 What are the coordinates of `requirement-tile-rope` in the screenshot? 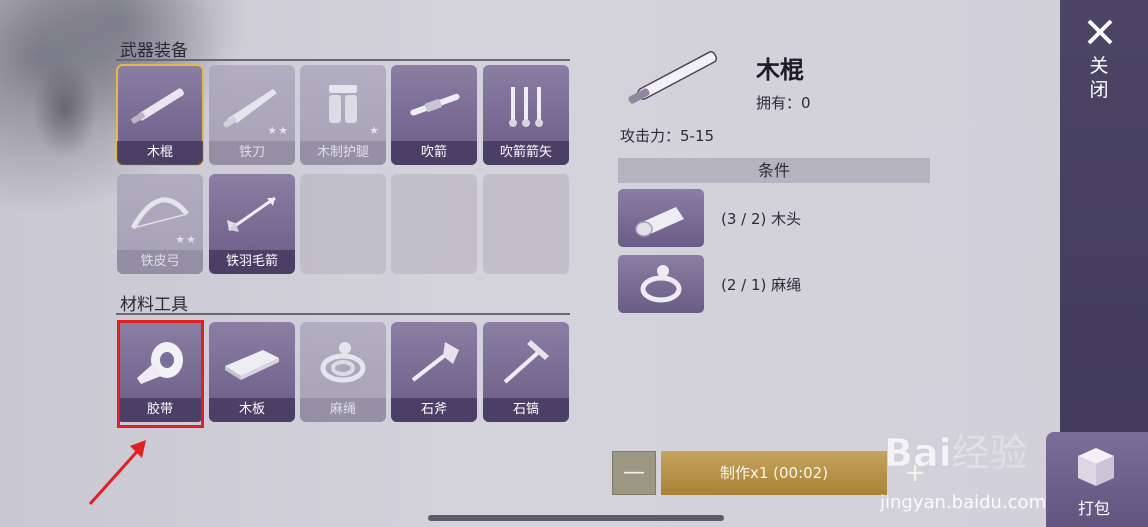 It's located at (661, 284).